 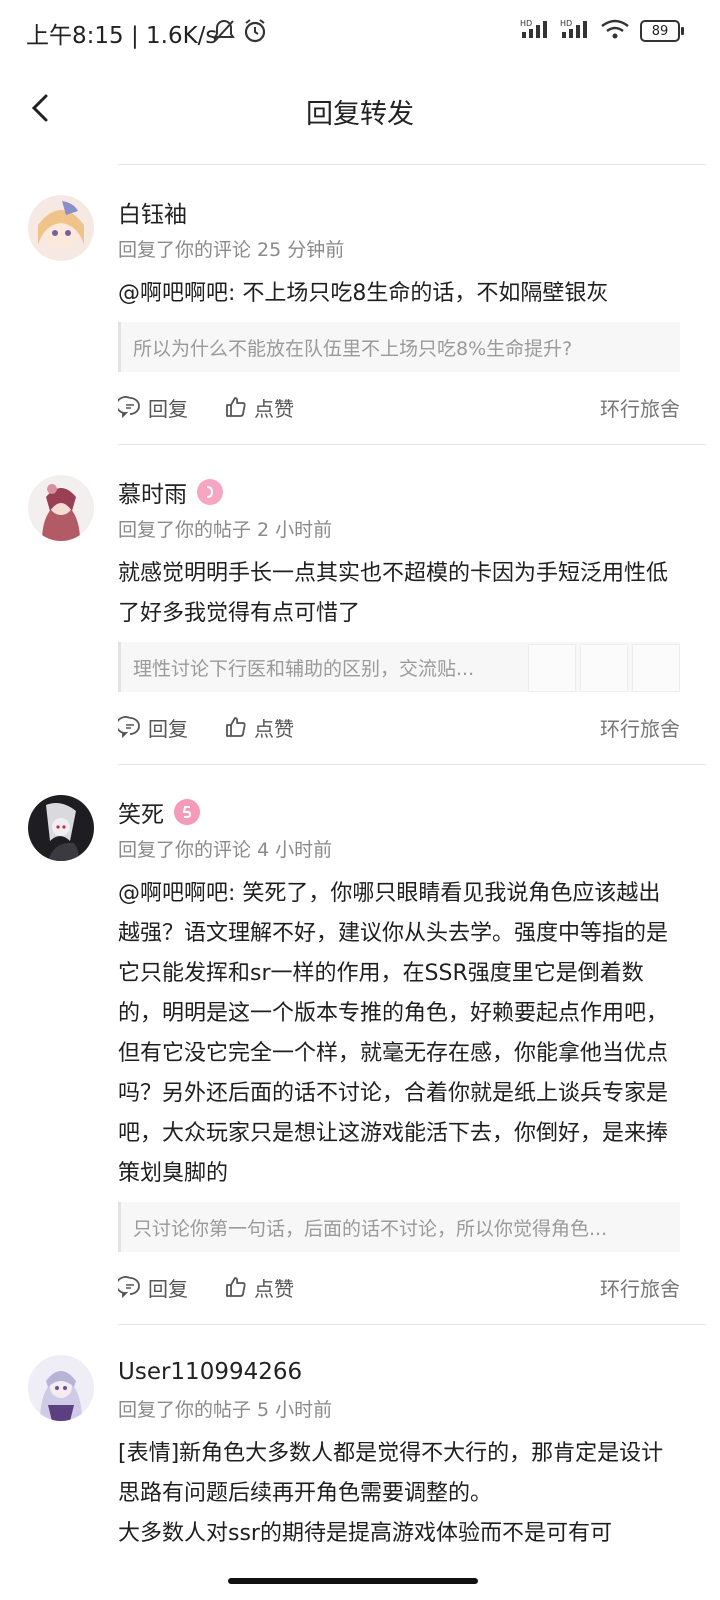 What do you see at coordinates (224, 33) in the screenshot?
I see `mute-bell-icon` at bounding box center [224, 33].